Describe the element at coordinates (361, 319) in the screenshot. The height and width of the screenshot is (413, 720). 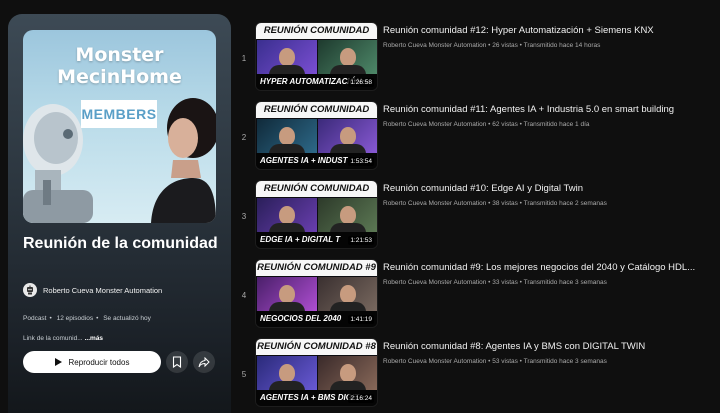
I see `duration-badge: 1:41:19` at that location.